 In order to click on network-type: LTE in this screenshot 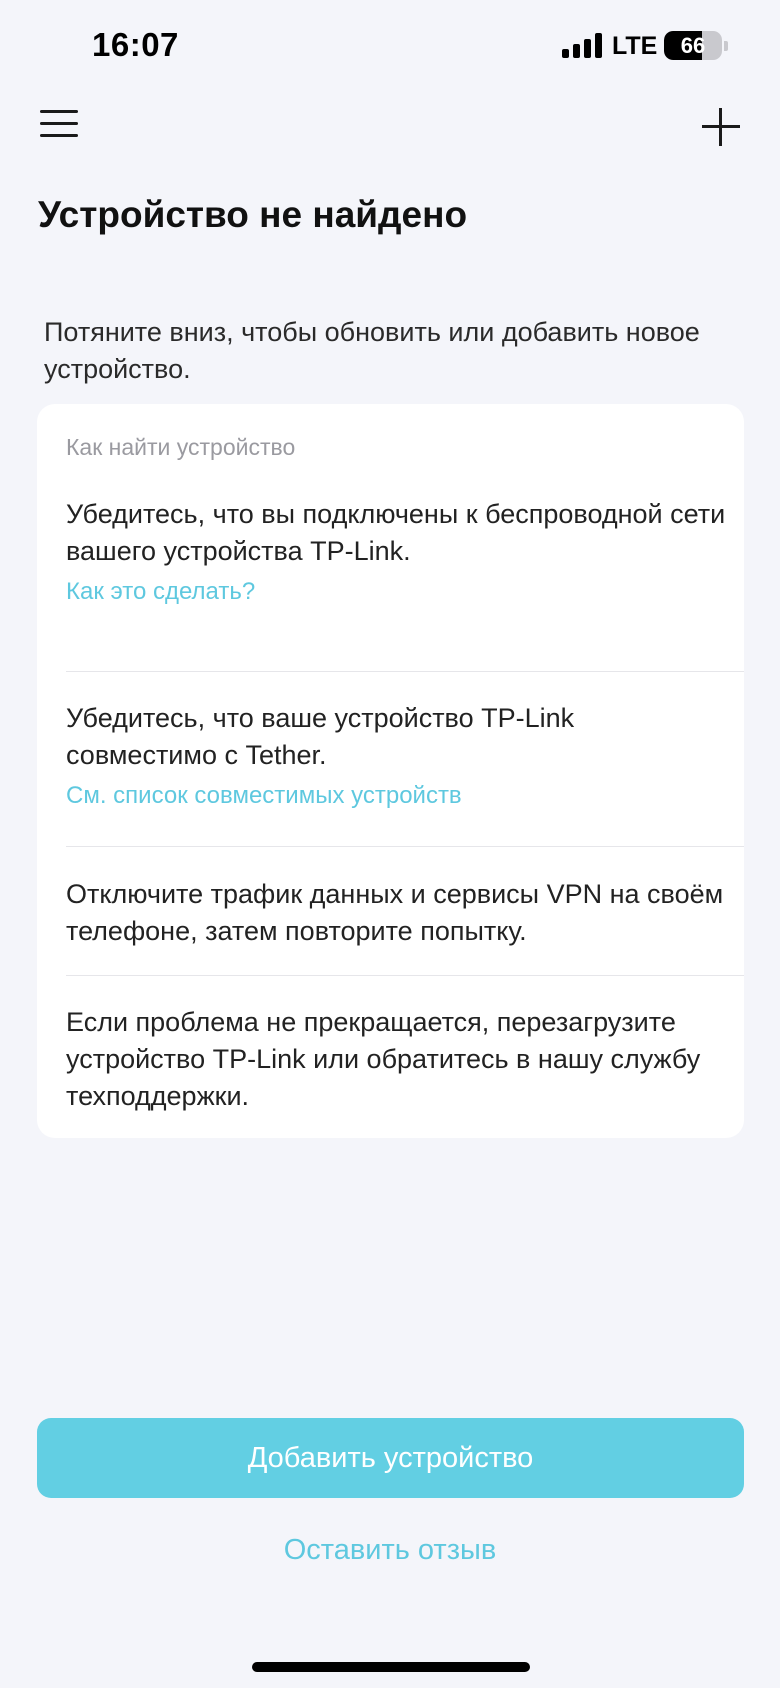, I will do `click(635, 46)`.